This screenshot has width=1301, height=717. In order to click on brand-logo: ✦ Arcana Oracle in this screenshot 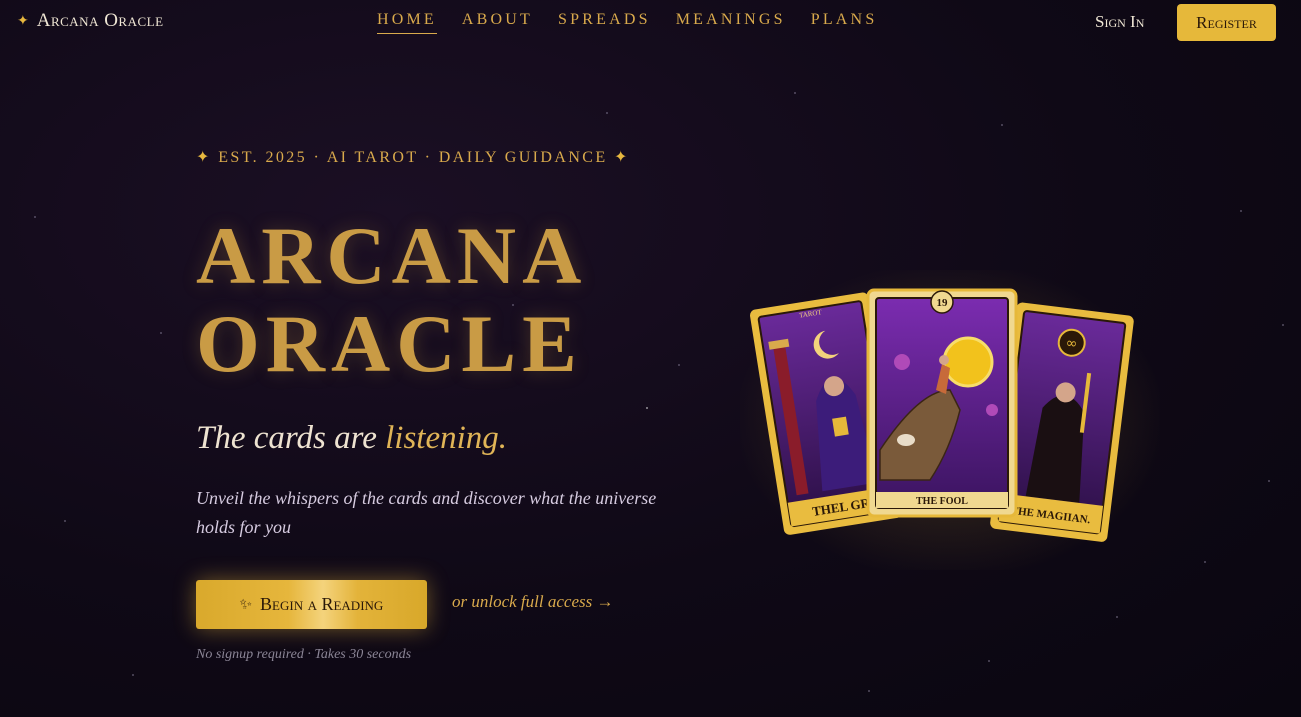, I will do `click(90, 21)`.